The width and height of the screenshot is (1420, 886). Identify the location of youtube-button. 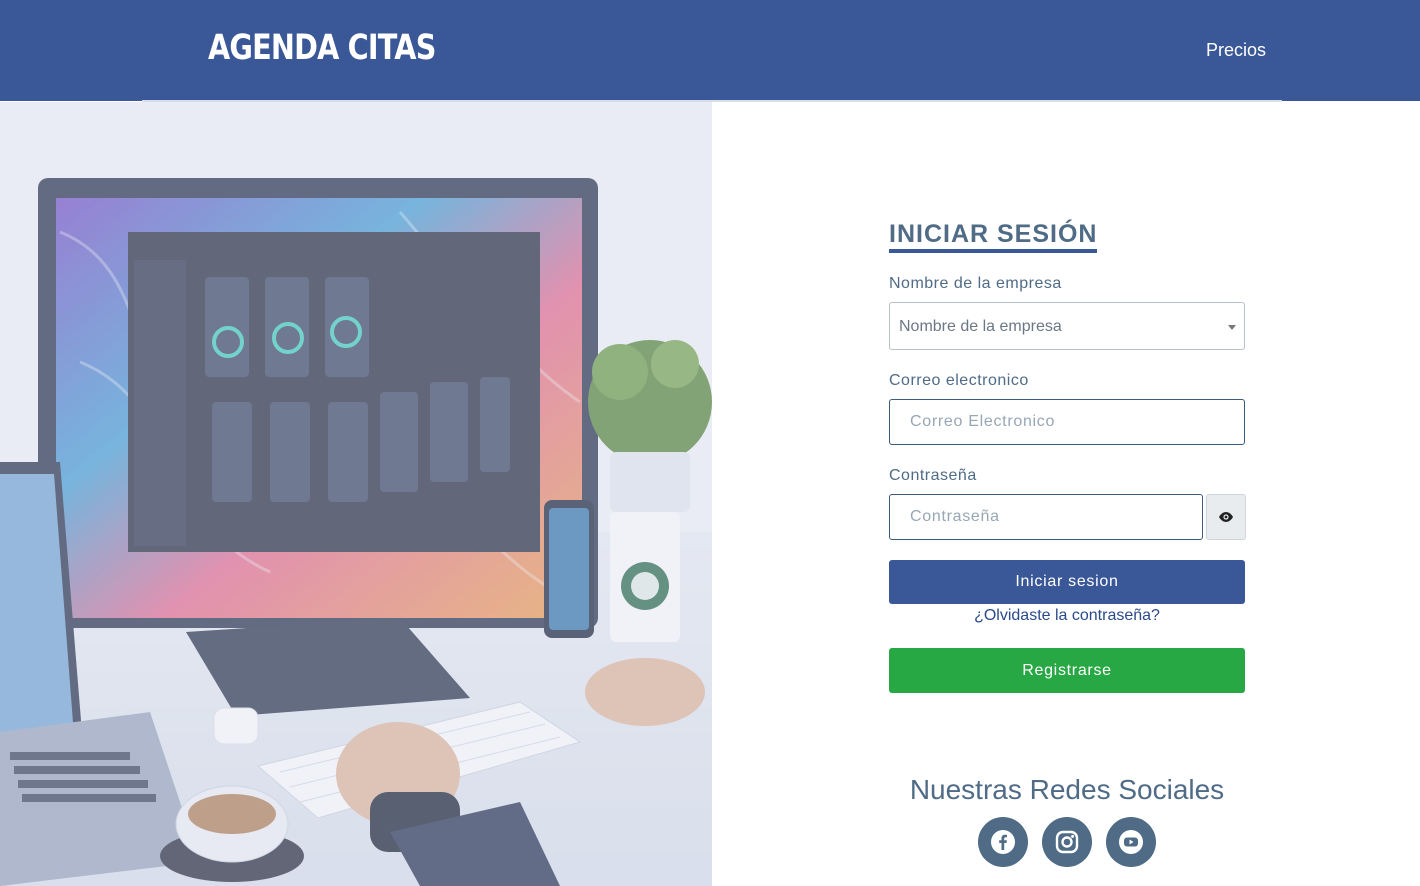
(1131, 842).